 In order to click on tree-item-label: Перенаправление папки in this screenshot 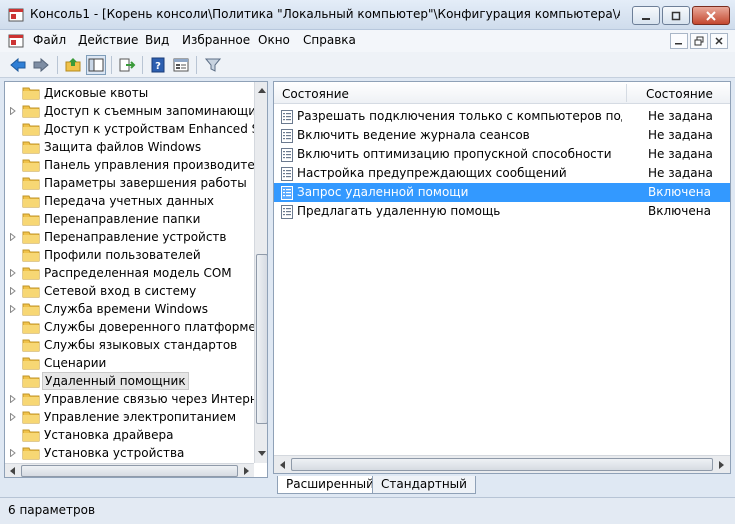, I will do `click(122, 219)`.